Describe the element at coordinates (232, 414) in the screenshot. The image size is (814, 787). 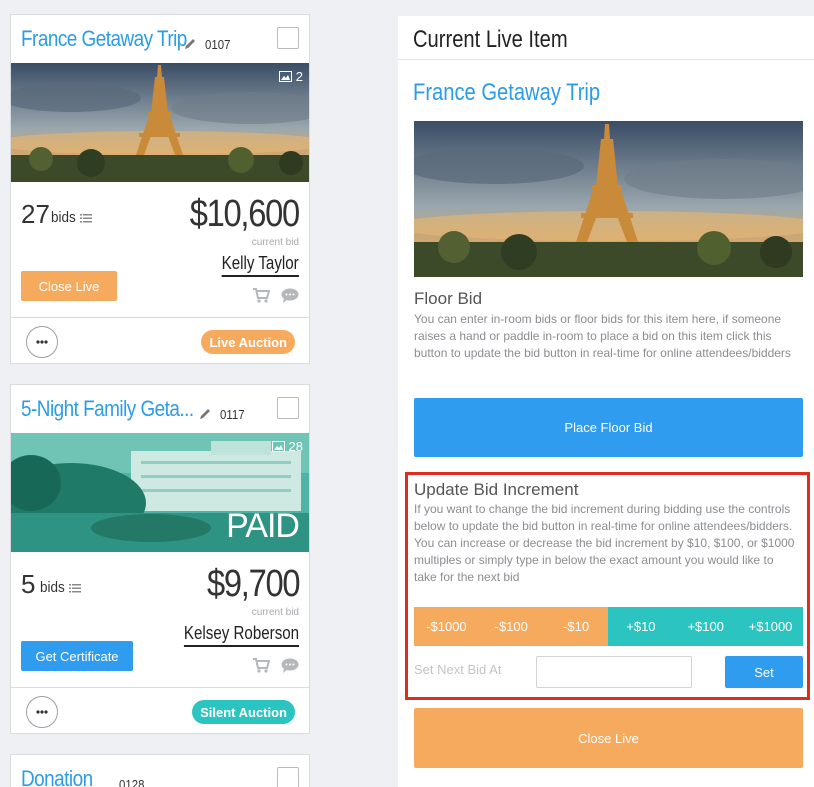
I see `item-number: 0117` at that location.